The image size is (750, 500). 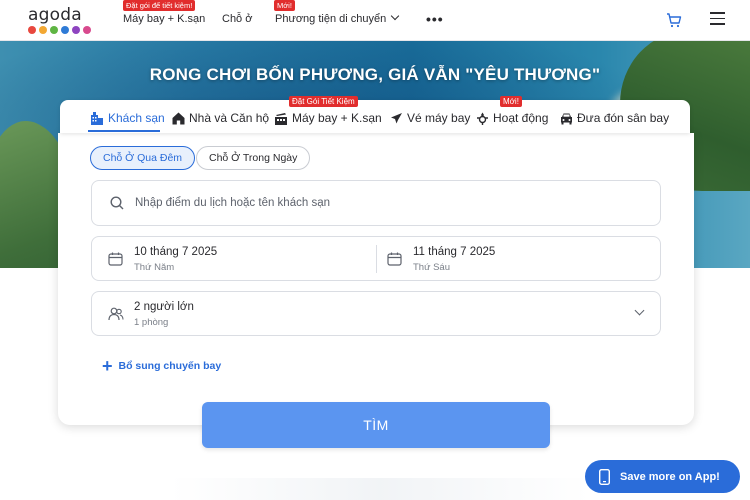 I want to click on hamburger-menu-icon, so click(x=717, y=19).